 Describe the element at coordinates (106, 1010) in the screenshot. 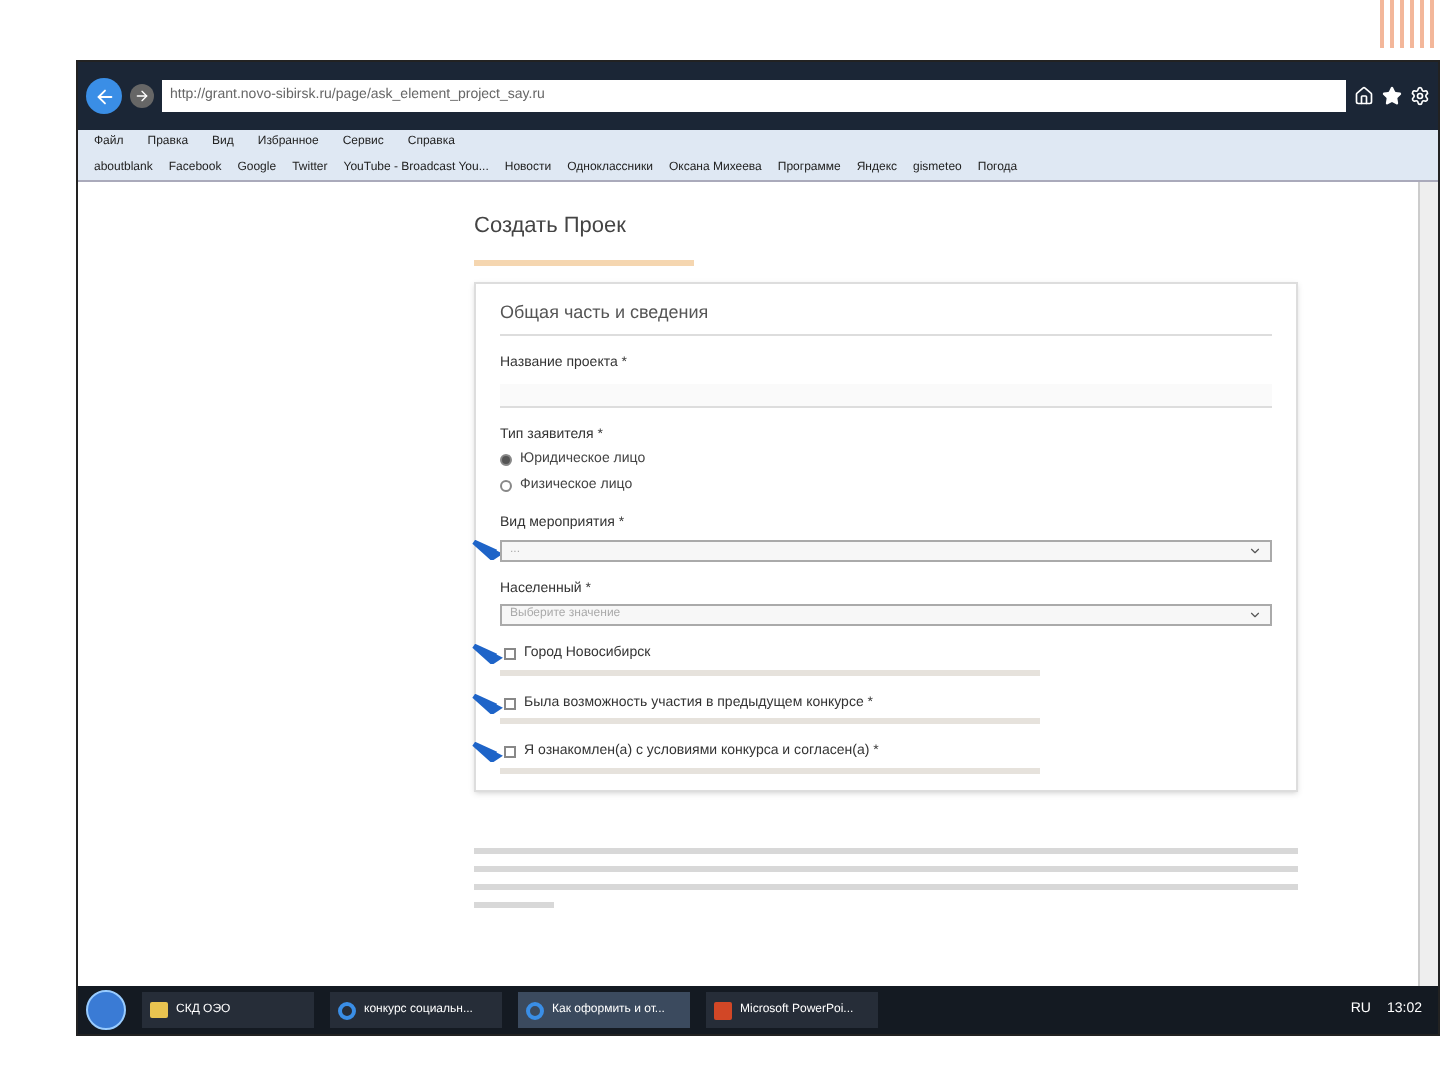

I see `start-button` at that location.